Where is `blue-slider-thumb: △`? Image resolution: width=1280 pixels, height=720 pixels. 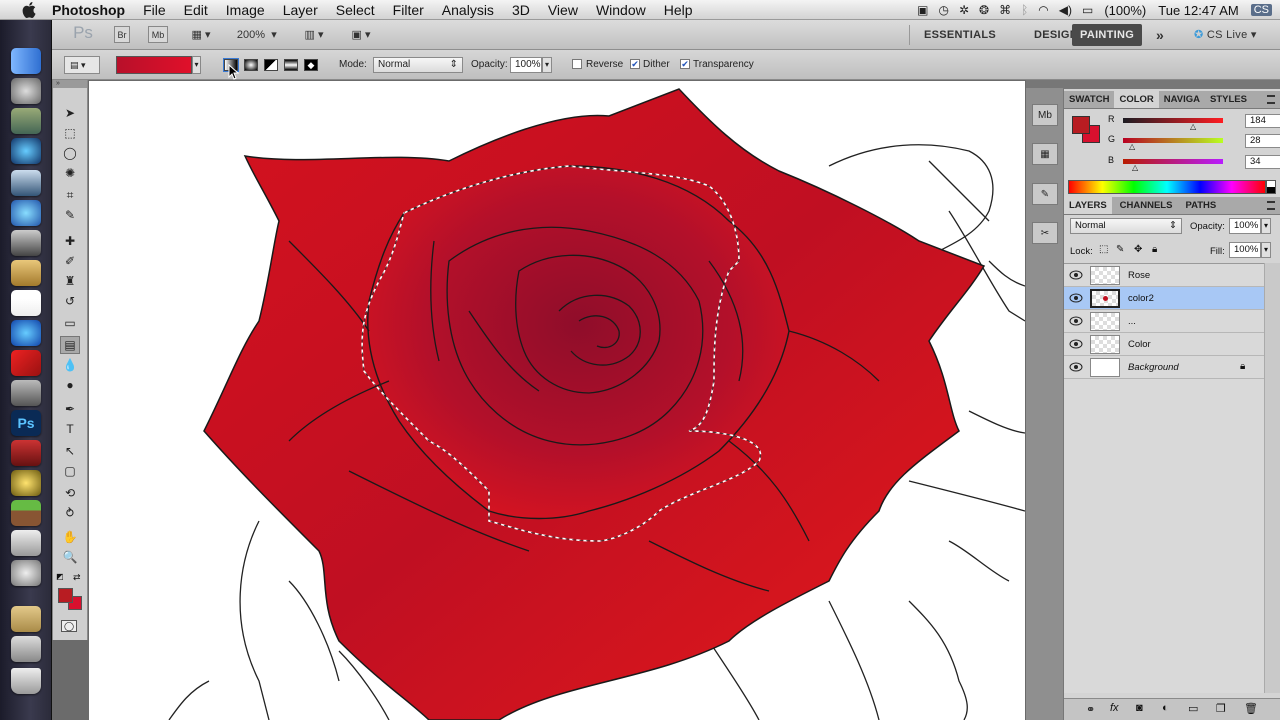
blue-slider-thumb: △ is located at coordinates (1135, 167).